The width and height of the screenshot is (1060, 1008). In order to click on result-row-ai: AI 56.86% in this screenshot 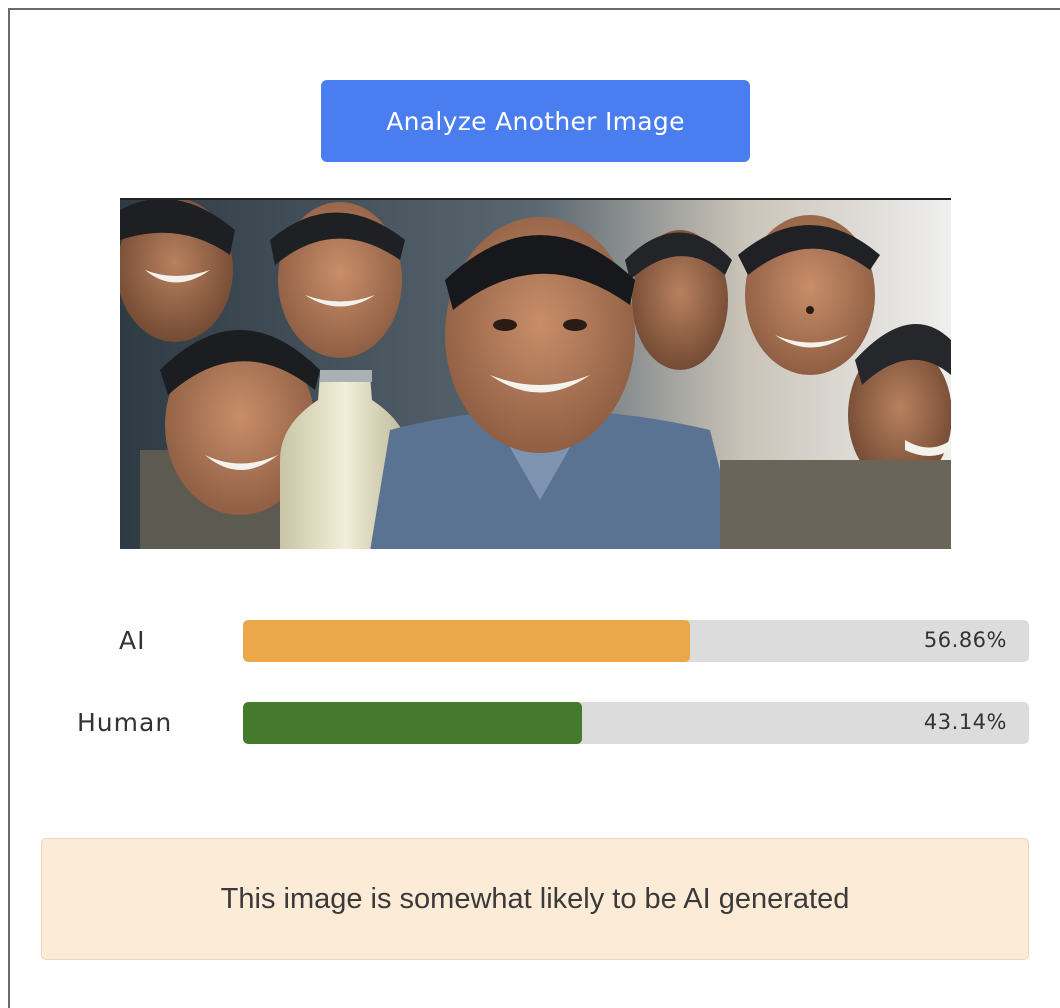, I will do `click(530, 641)`.